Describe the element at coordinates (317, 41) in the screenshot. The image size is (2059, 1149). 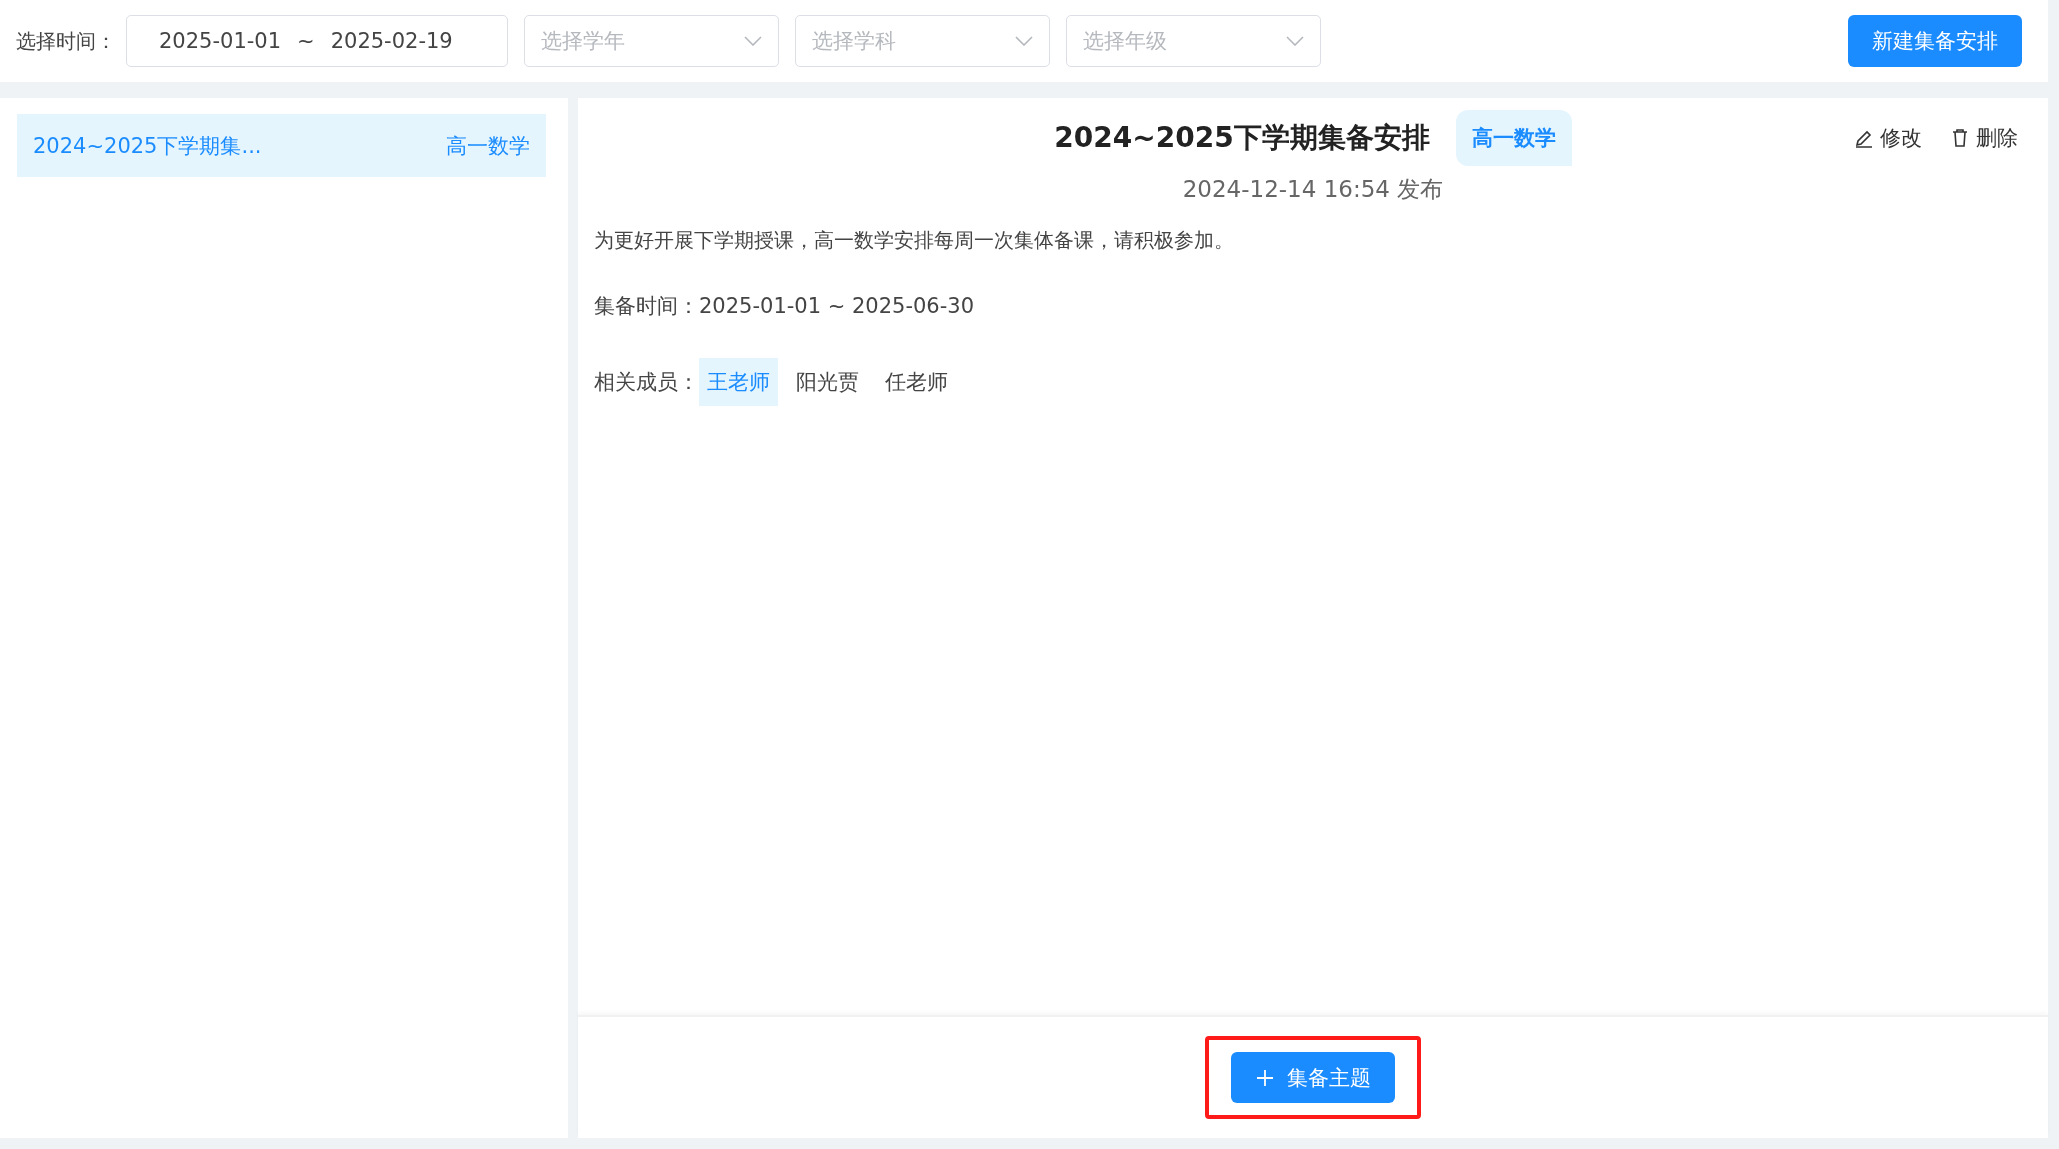
I see `date-range-field: 2025-01-01 ~ 2025-02-19` at that location.